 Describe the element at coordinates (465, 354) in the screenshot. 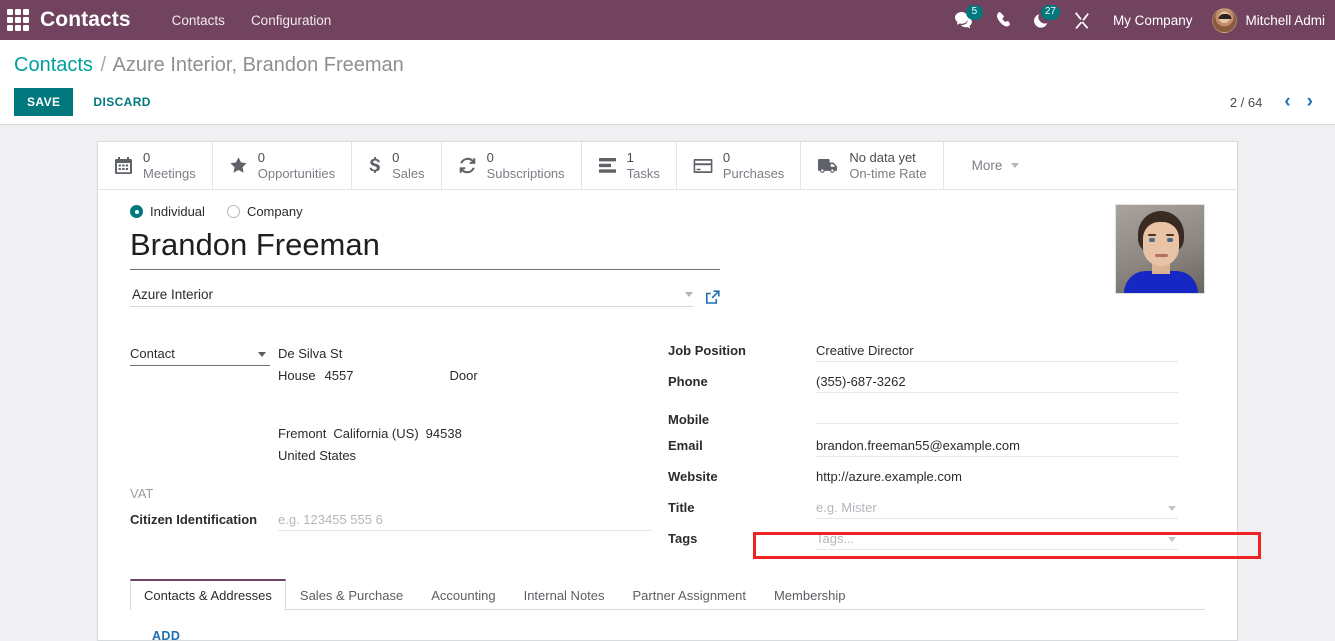

I see `address-street: De Silva St` at that location.